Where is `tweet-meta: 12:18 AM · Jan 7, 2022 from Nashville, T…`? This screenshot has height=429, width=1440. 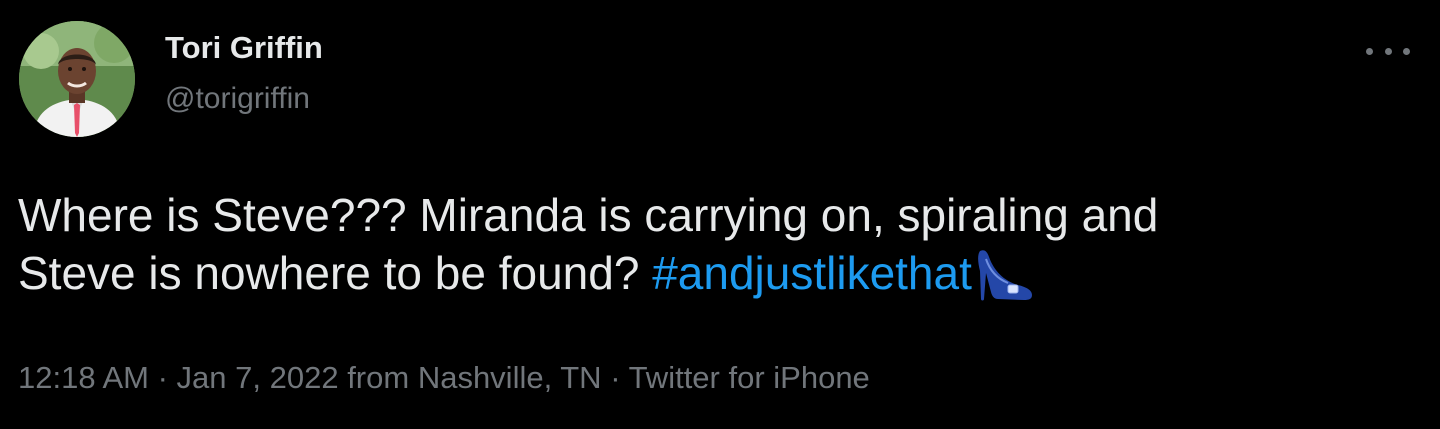 tweet-meta: 12:18 AM · Jan 7, 2022 from Nashville, T… is located at coordinates (444, 378).